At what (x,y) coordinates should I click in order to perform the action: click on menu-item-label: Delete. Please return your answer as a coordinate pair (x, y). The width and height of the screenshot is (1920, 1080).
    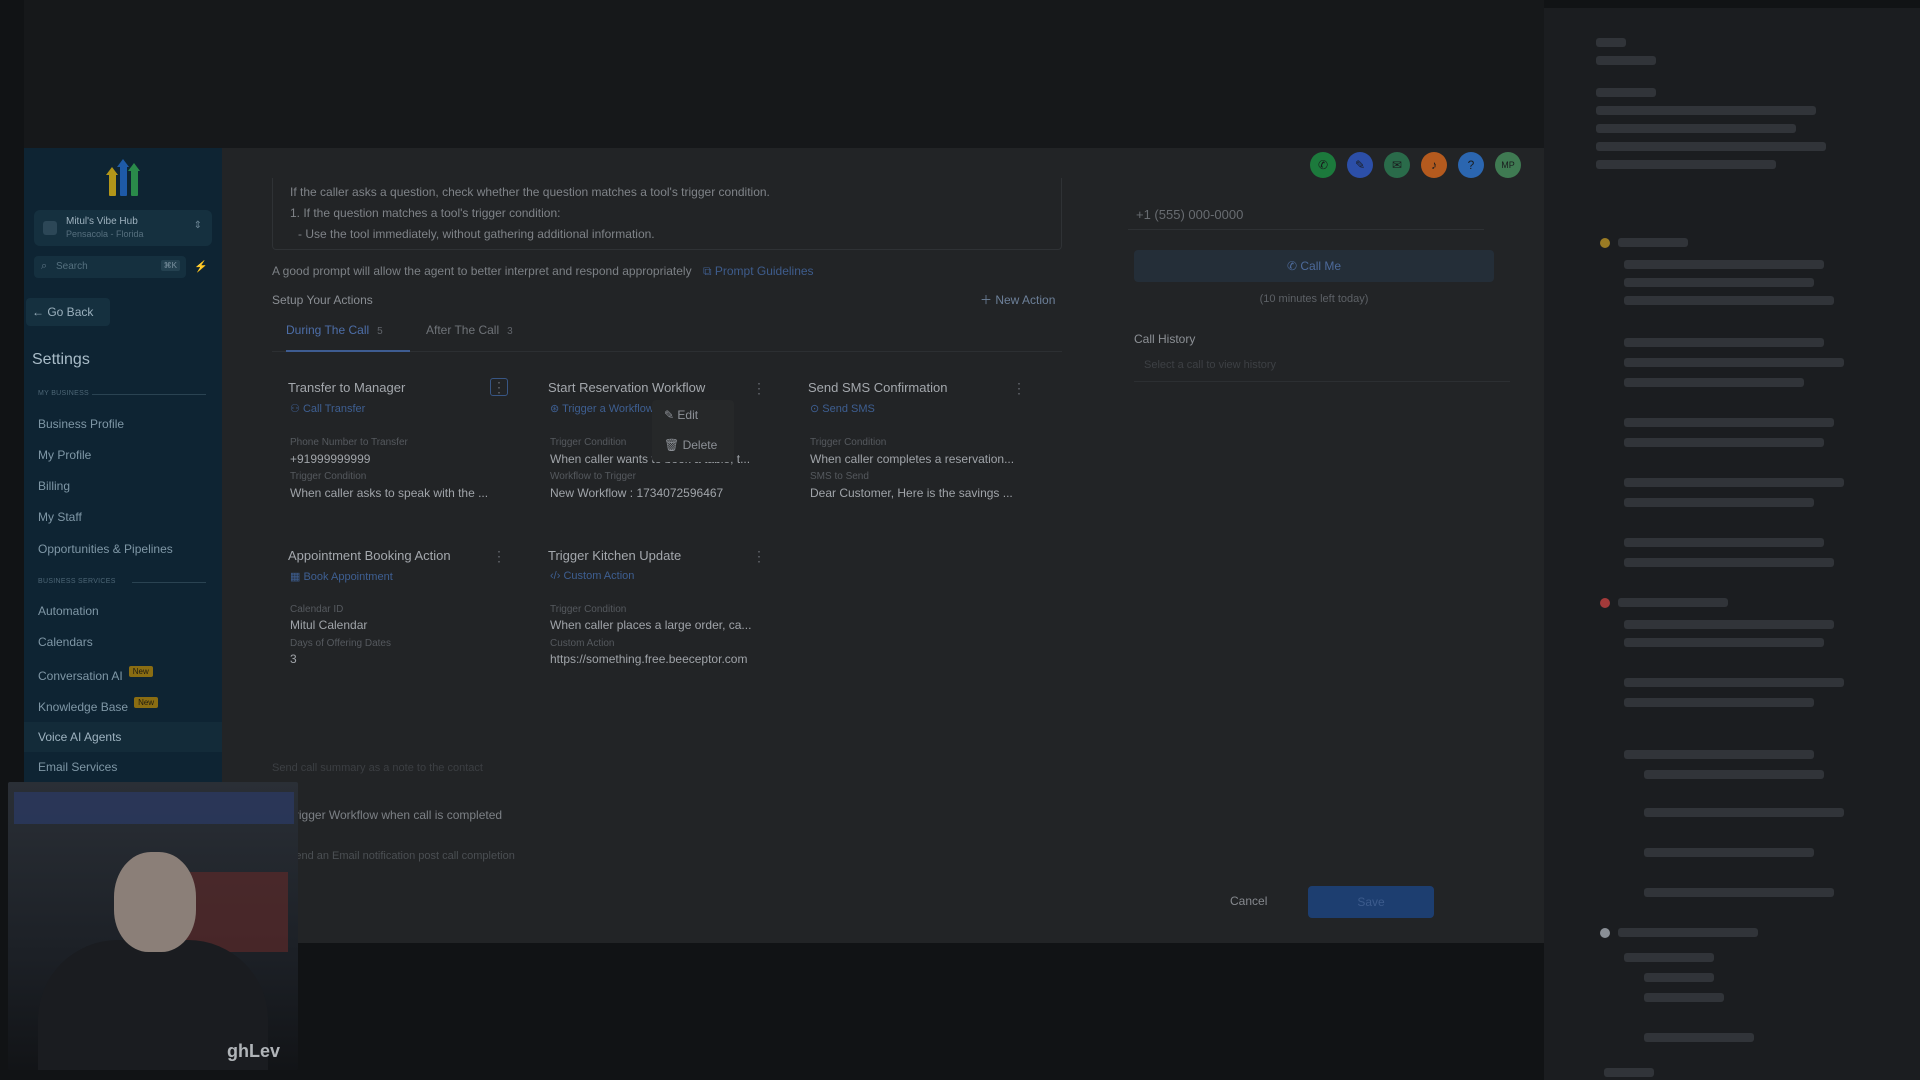
    Looking at the image, I should click on (700, 445).